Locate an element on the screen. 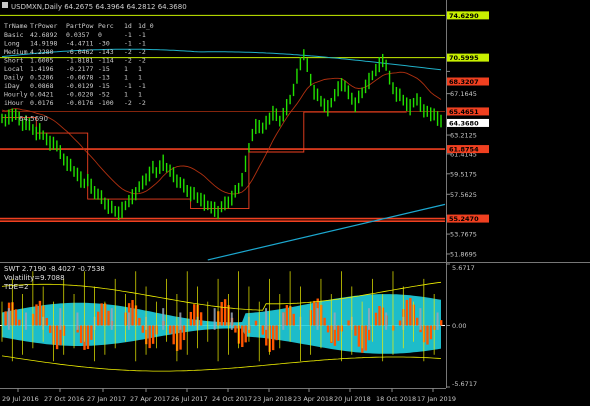 The height and width of the screenshot is (406, 590). indicator-line2: Volatility=9.7088 is located at coordinates (34, 278).